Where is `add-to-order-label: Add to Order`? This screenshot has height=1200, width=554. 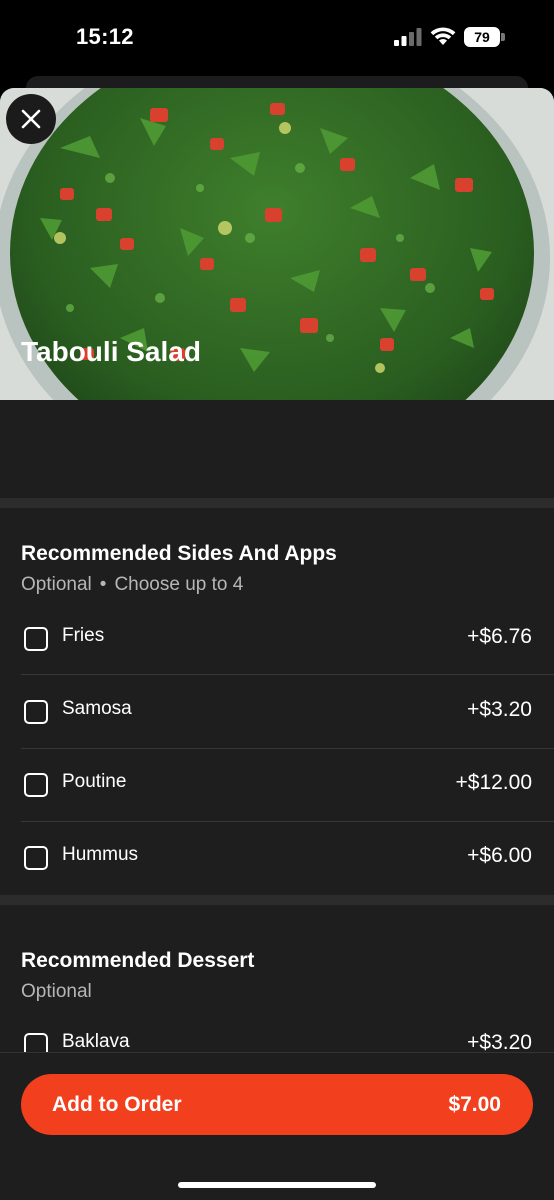
add-to-order-label: Add to Order is located at coordinates (117, 1104).